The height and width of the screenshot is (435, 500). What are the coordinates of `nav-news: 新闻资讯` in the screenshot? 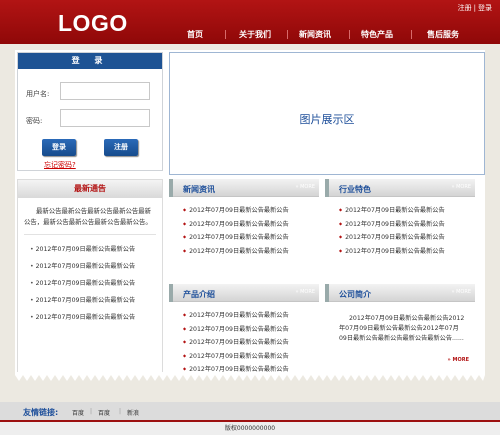 It's located at (315, 34).